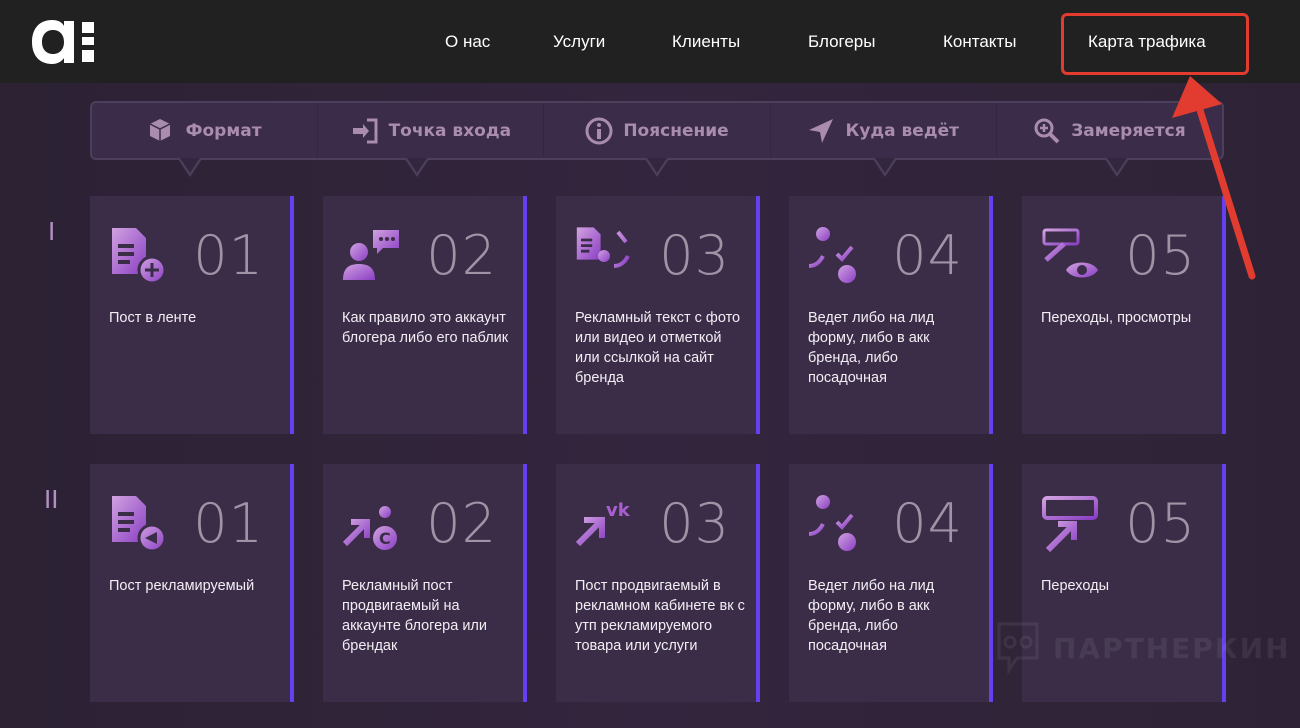  I want to click on logo, so click(65, 41).